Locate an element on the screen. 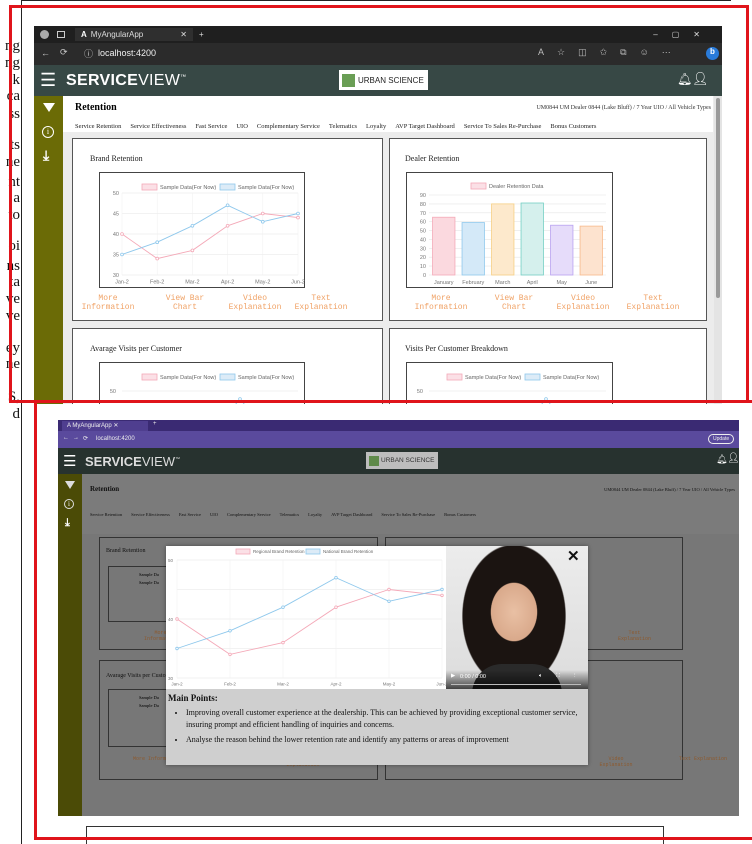  legend-label: Regional Brand Retention is located at coordinates (279, 551).